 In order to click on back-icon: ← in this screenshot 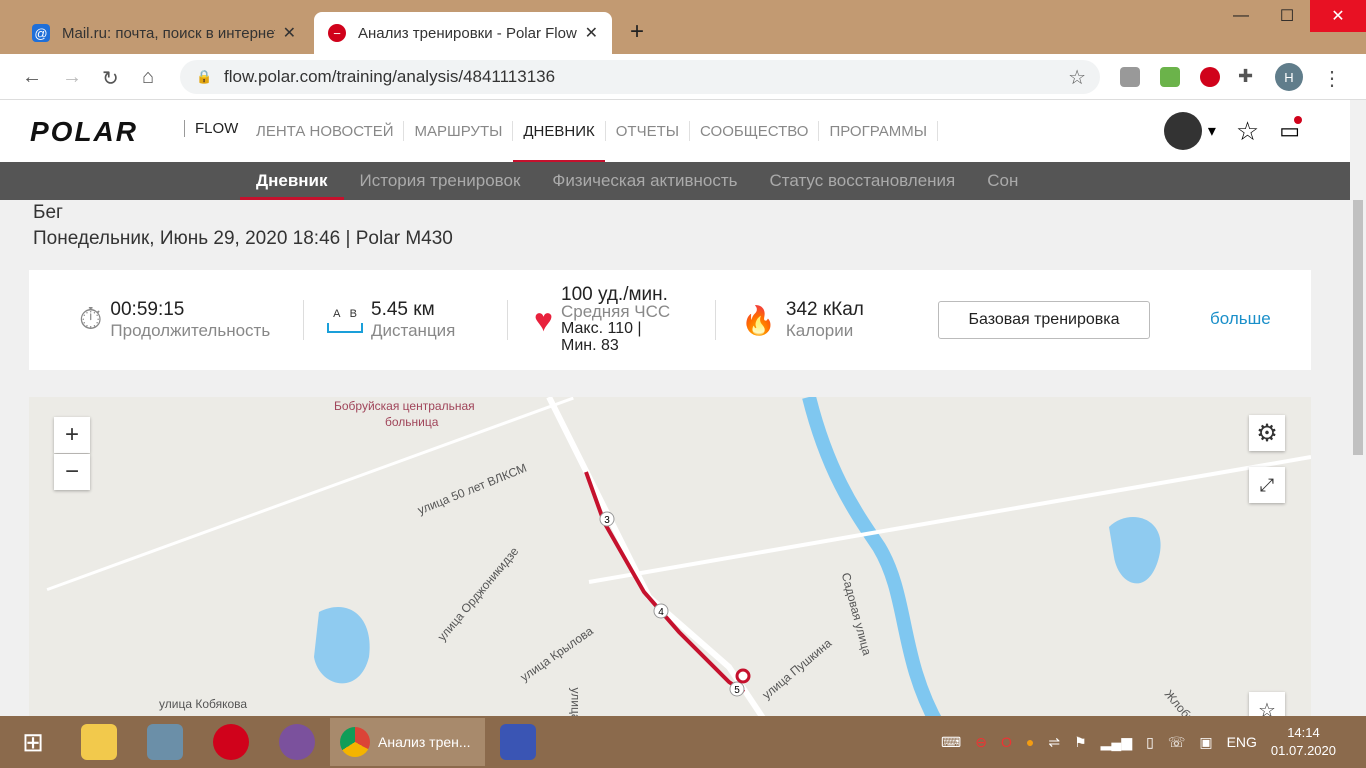, I will do `click(32, 77)`.